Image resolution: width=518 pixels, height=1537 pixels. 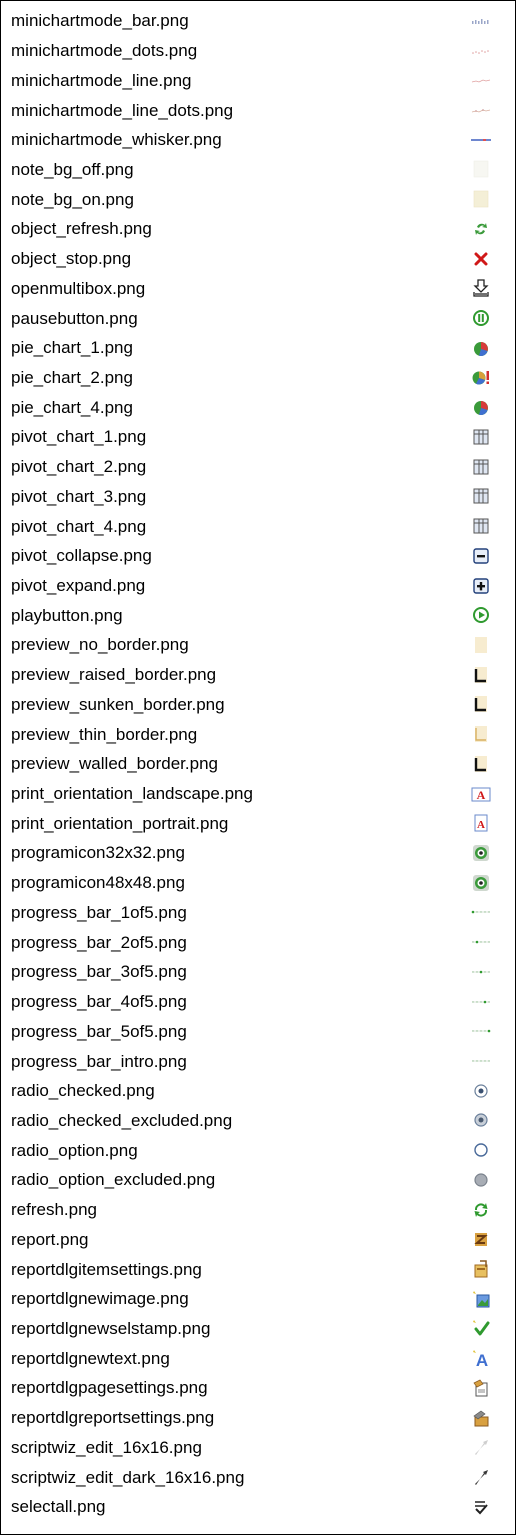 I want to click on file-list-item: progress_bar_2of5.png, so click(x=261, y=942).